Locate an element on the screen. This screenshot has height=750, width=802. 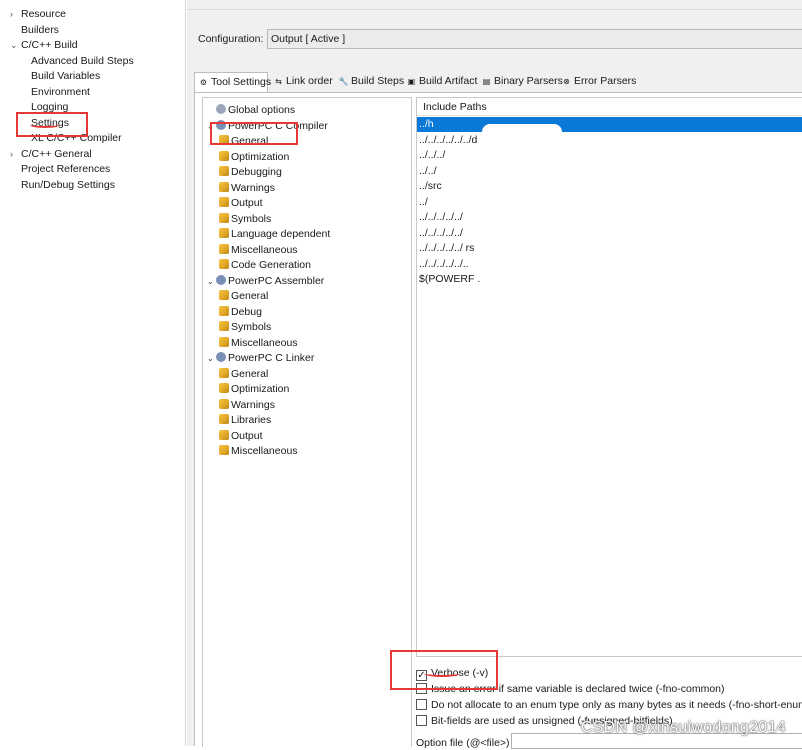
tree-item-label: Output is located at coordinates (247, 203).